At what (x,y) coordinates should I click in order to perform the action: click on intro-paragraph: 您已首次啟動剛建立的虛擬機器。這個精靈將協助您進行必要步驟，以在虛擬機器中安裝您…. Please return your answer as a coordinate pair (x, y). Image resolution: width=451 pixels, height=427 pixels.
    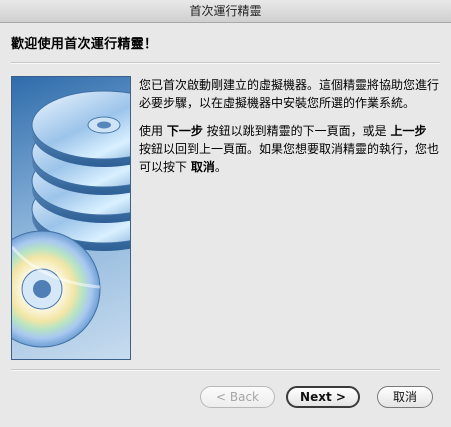
    Looking at the image, I should click on (289, 94).